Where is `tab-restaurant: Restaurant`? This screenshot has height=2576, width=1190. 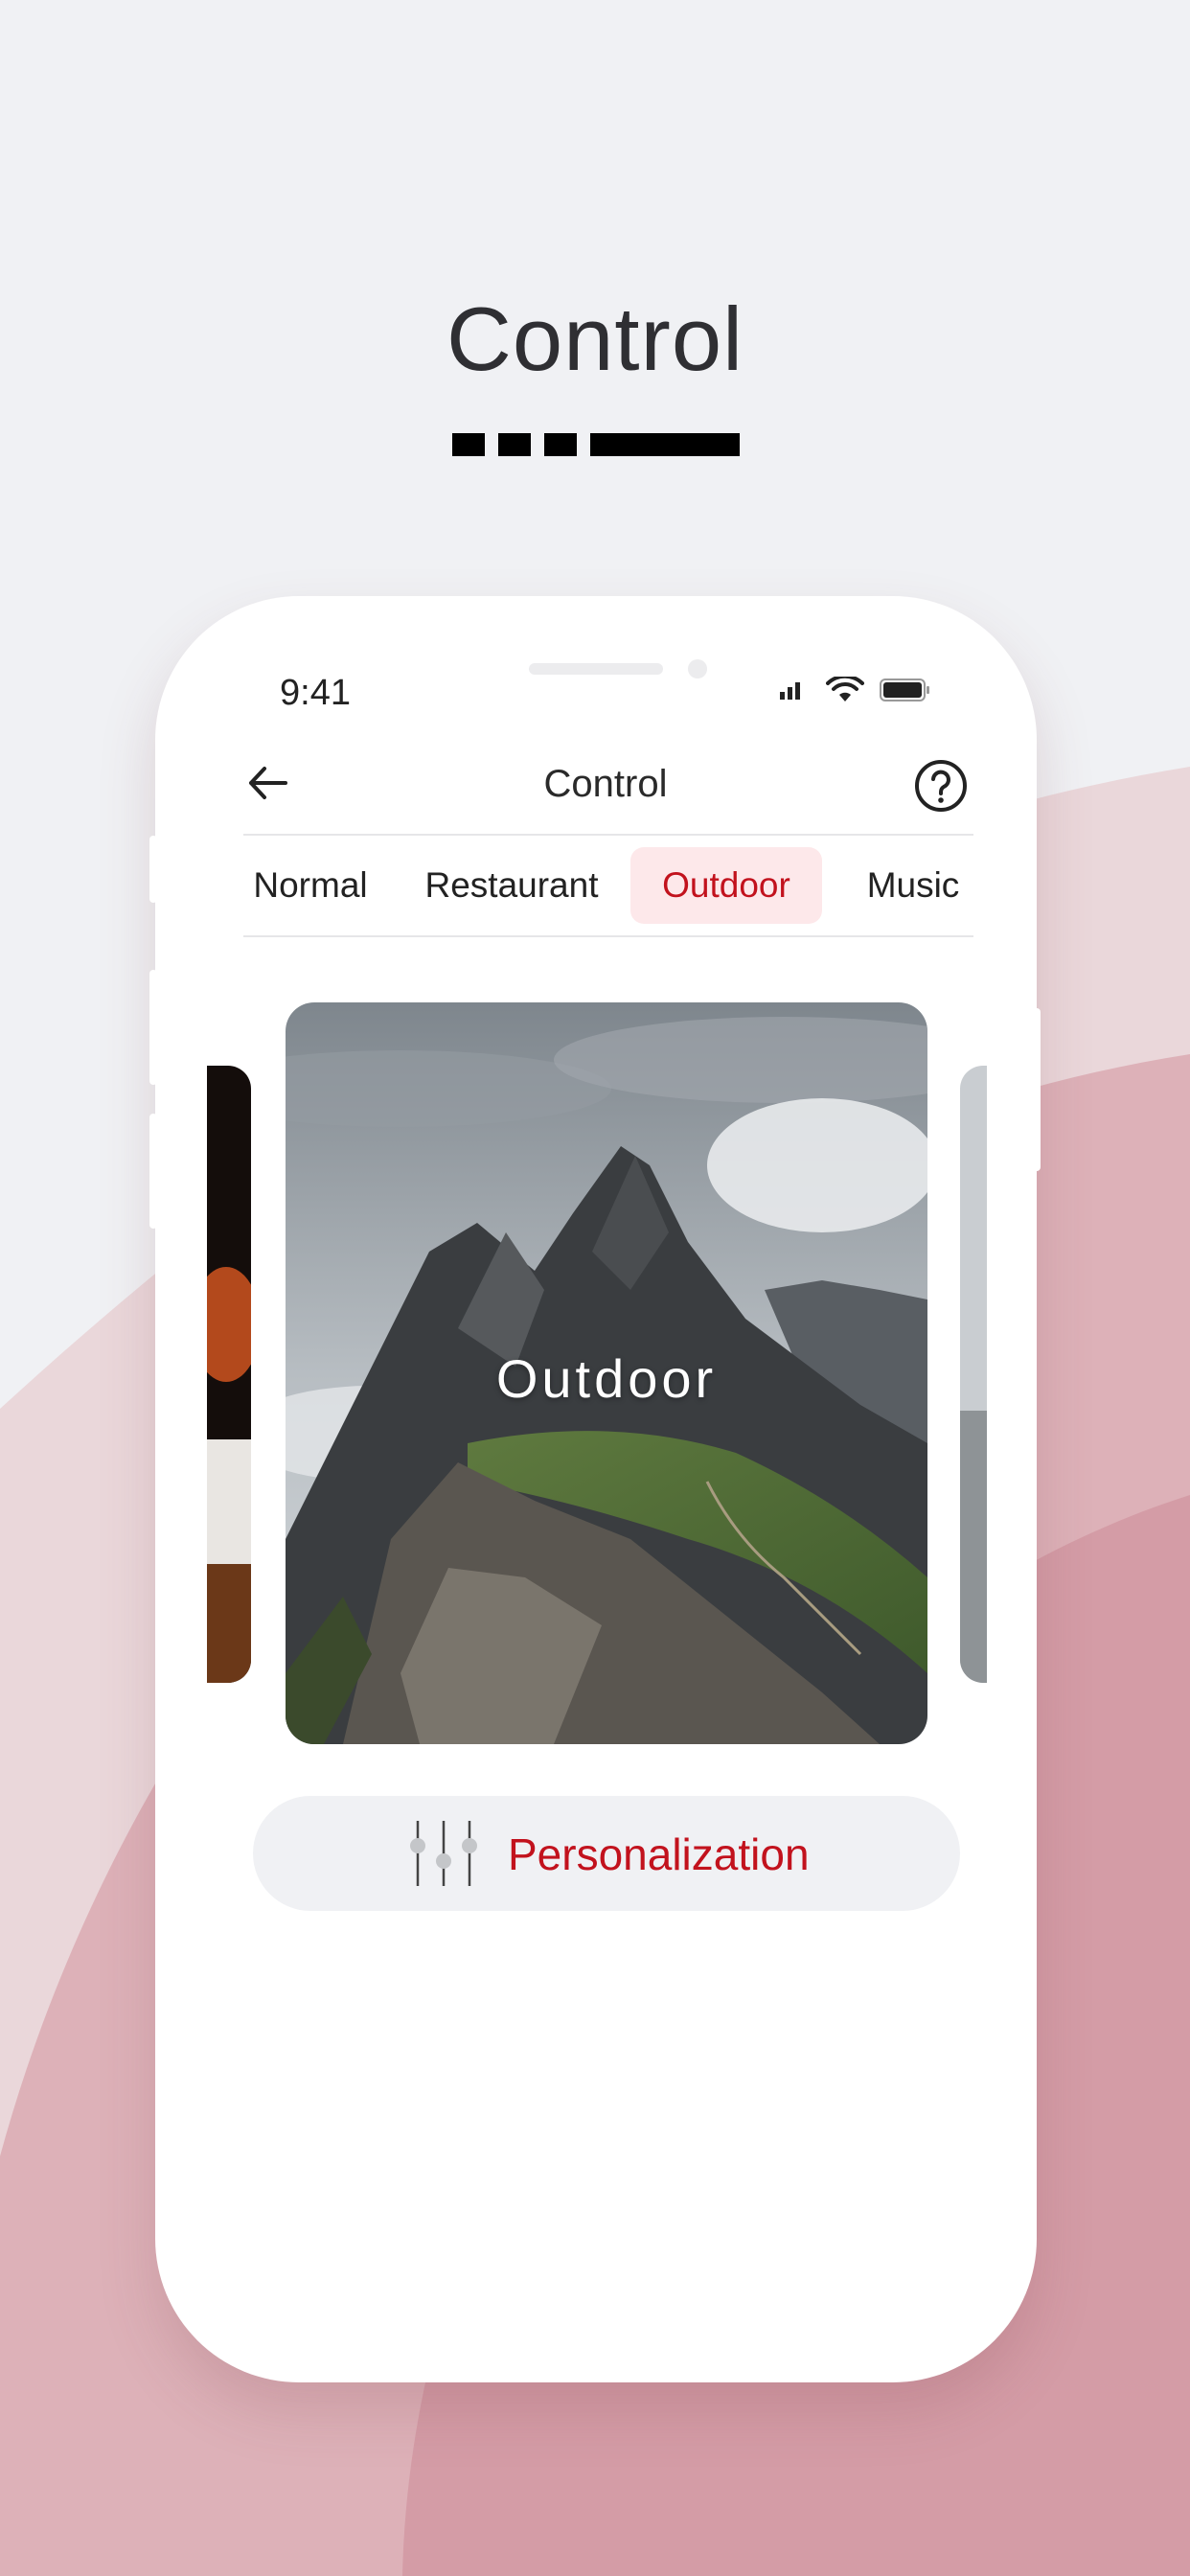 tab-restaurant: Restaurant is located at coordinates (512, 885).